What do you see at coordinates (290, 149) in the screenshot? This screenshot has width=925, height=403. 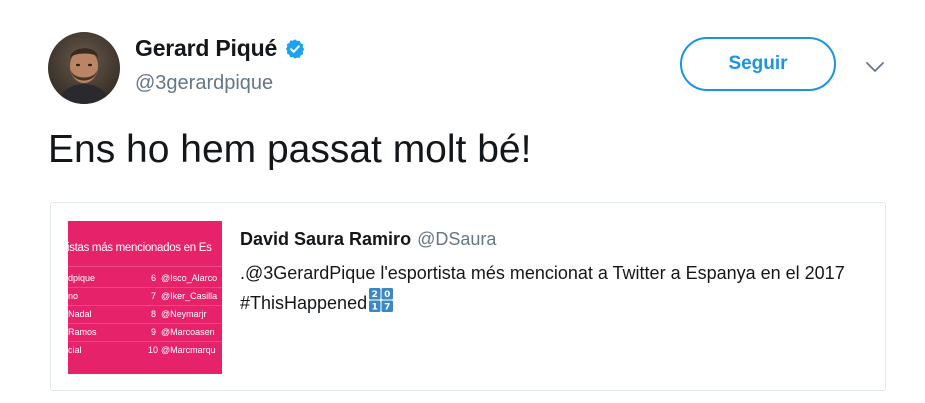 I see `tweet-text: Ens ho hem passat molt bé!` at bounding box center [290, 149].